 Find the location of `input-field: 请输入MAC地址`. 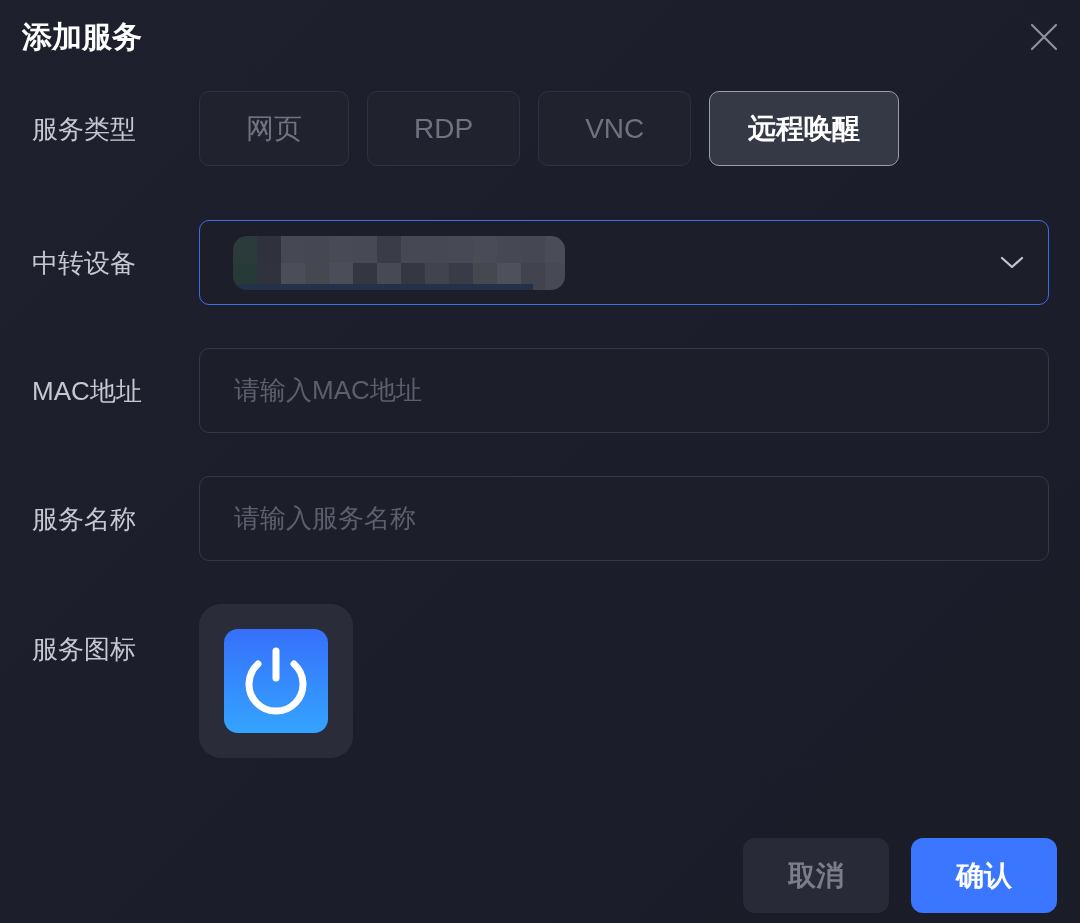

input-field: 请输入MAC地址 is located at coordinates (624, 390).